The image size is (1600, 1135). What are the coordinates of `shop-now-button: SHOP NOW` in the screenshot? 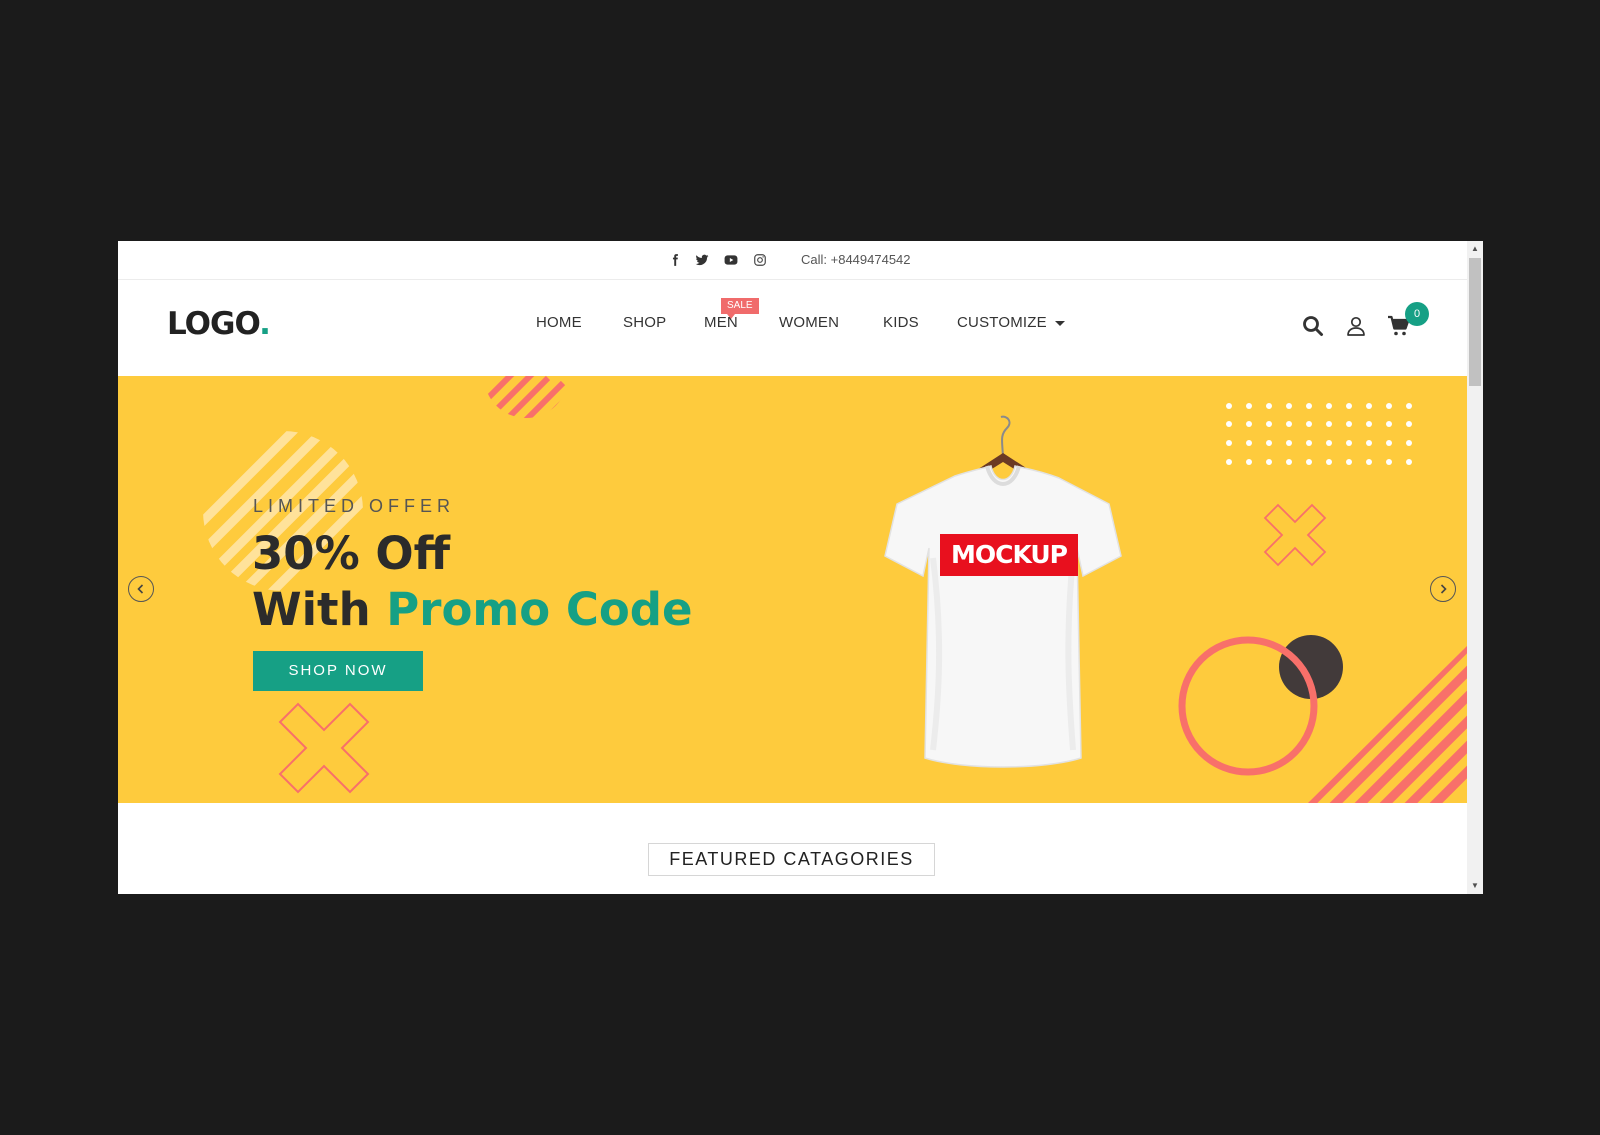 It's located at (338, 671).